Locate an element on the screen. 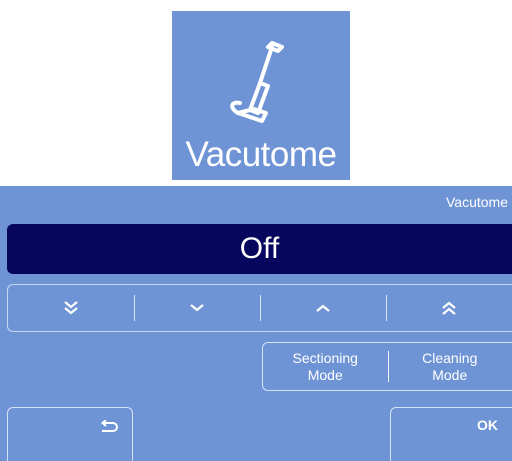 The image size is (512, 461). back-button is located at coordinates (70, 434).